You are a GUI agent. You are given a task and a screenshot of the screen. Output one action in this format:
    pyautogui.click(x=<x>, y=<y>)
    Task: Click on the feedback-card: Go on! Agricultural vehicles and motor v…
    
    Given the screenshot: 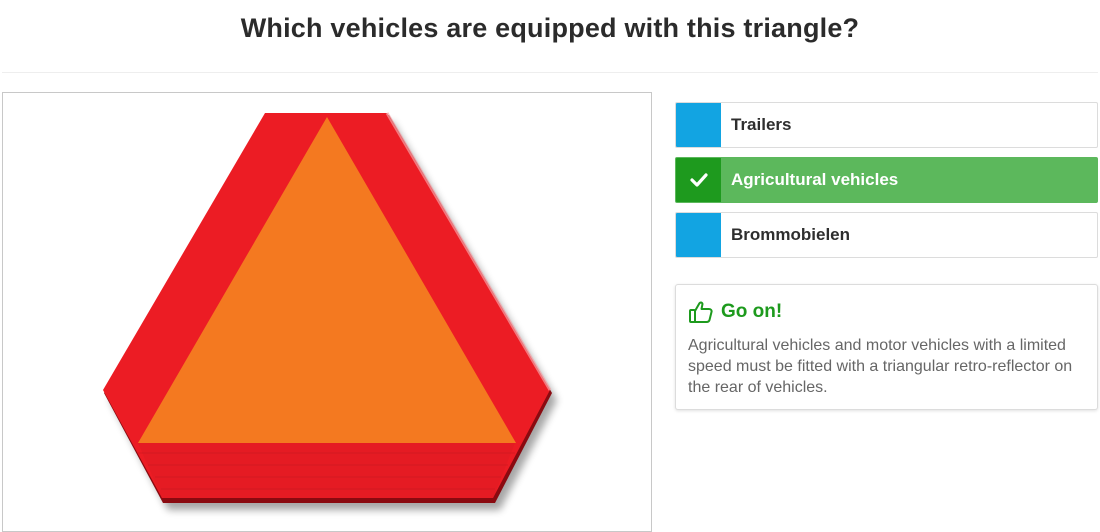 What is the action you would take?
    pyautogui.click(x=886, y=347)
    